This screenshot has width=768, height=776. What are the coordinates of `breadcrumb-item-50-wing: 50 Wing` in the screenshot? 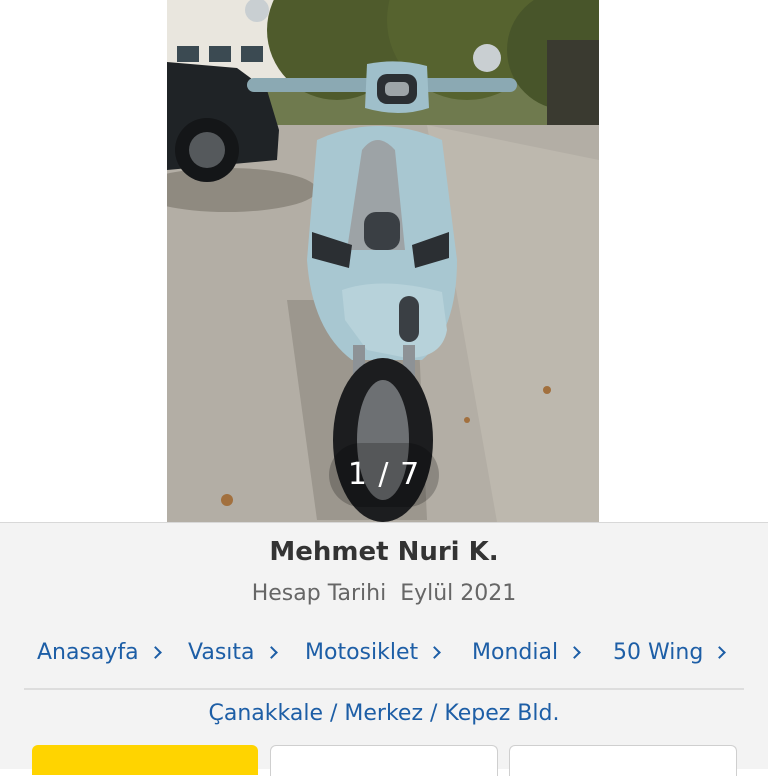 It's located at (670, 653).